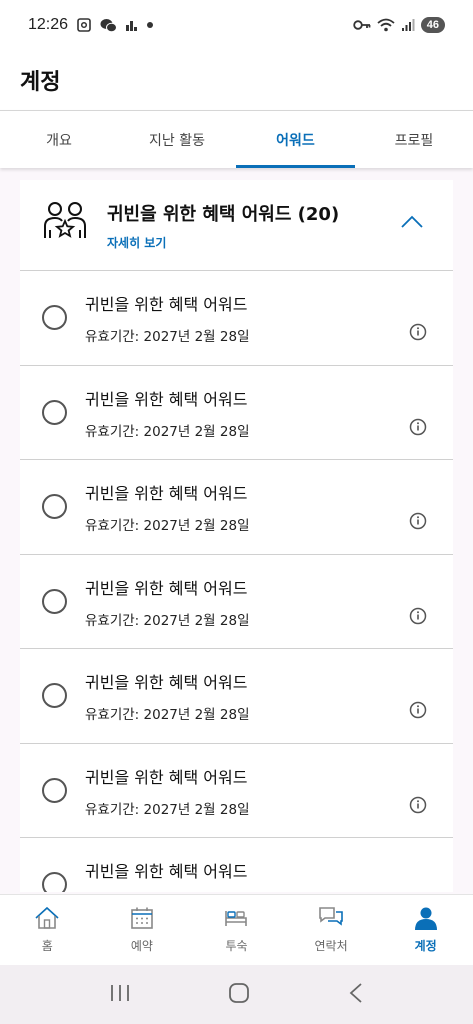  Describe the element at coordinates (223, 214) in the screenshot. I see `award-group-title: 귀빈을 위한 혜택 어워드 (20)` at that location.